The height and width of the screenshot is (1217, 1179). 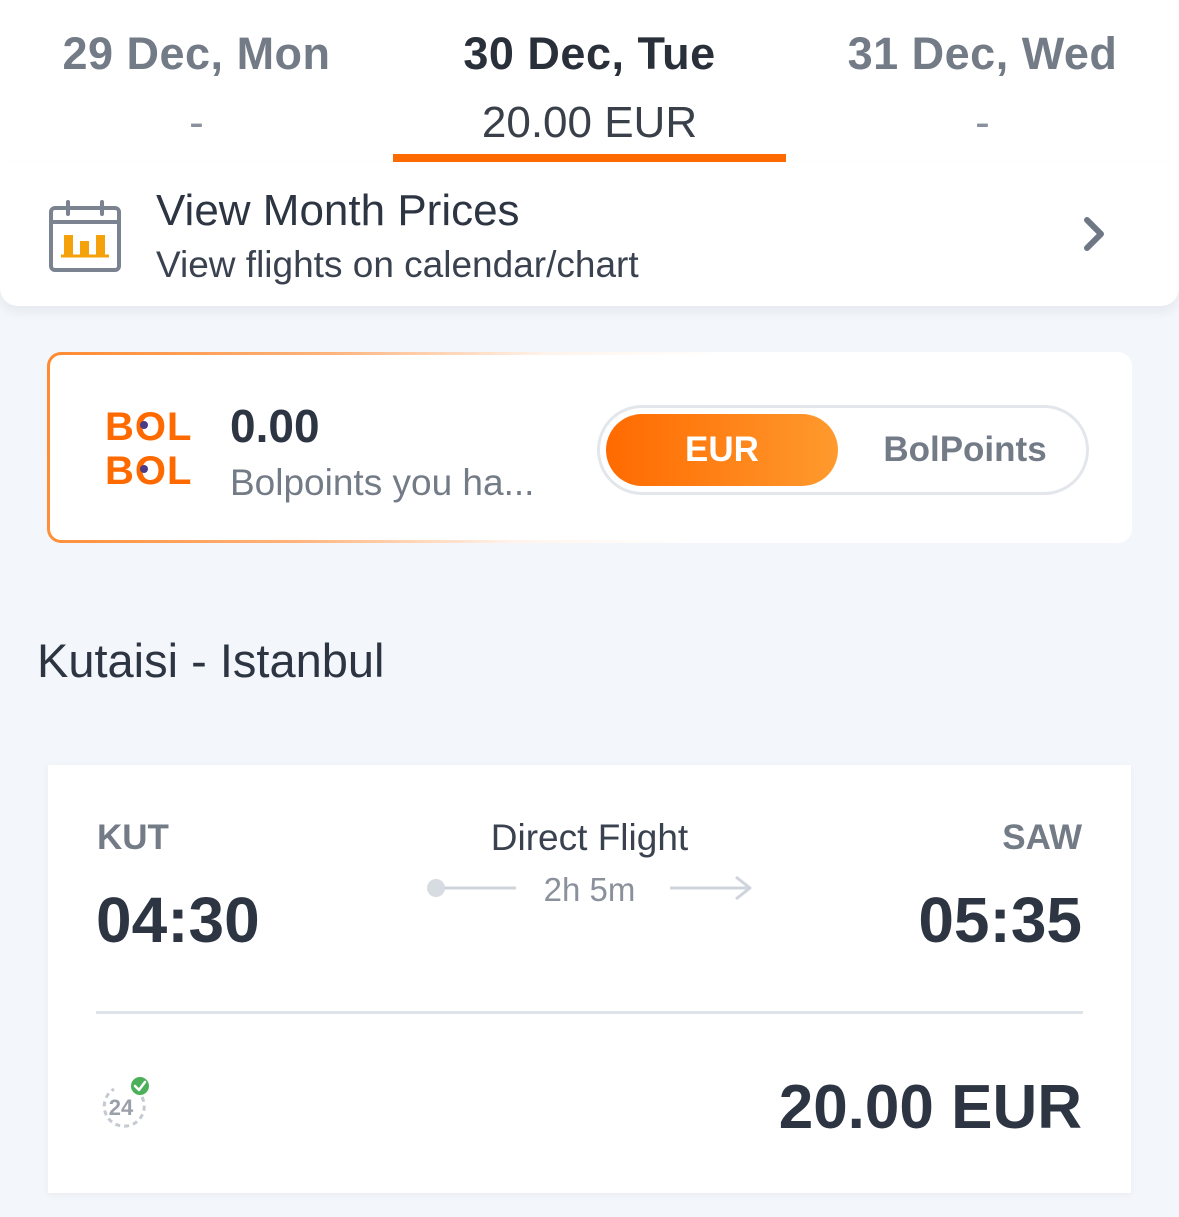 I want to click on route-title: Kutaisi - Istanbul, so click(x=211, y=660).